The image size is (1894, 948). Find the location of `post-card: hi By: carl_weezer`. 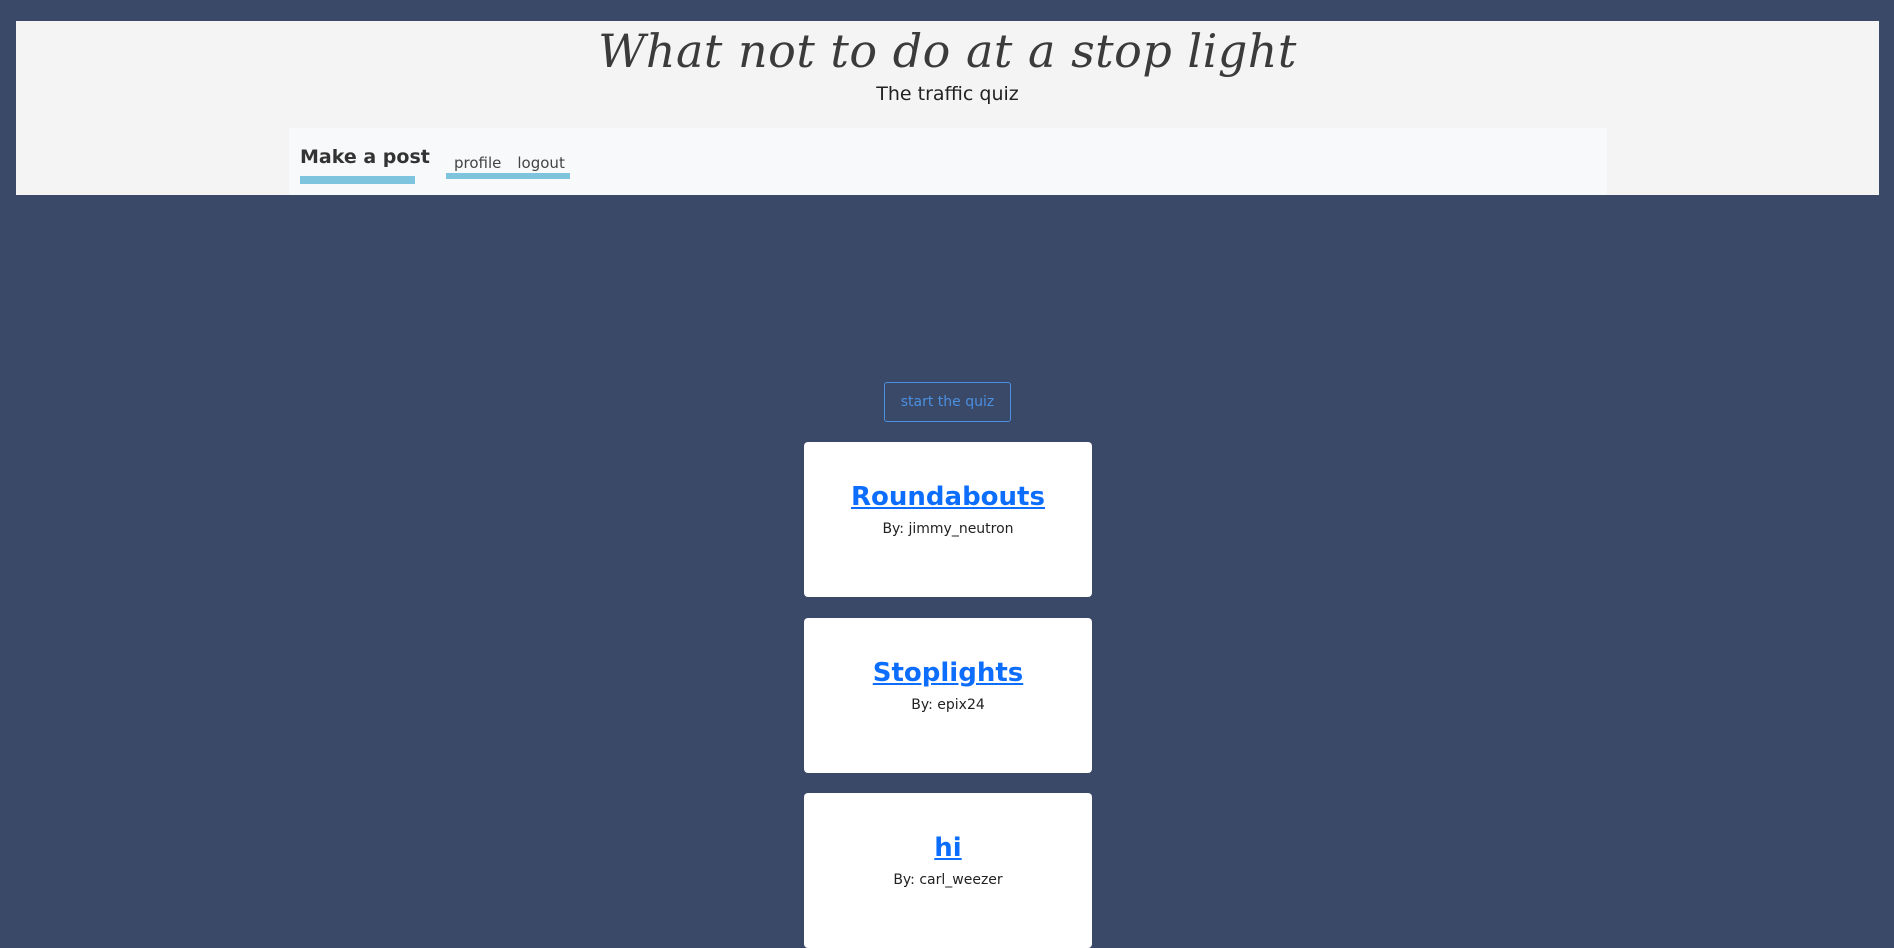

post-card: hi By: carl_weezer is located at coordinates (948, 870).